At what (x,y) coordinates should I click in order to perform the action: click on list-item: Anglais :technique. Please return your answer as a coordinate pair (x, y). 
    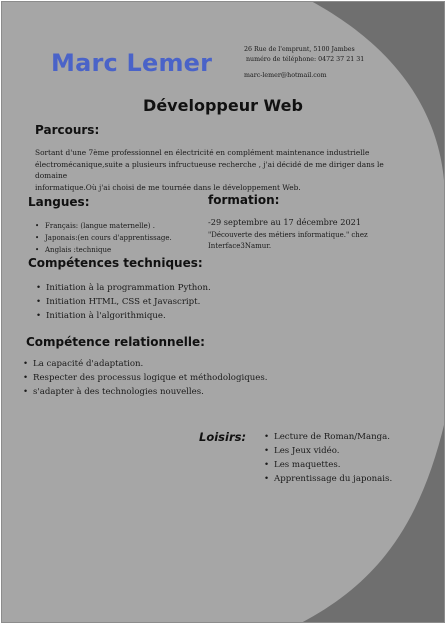
    Looking at the image, I should click on (103, 250).